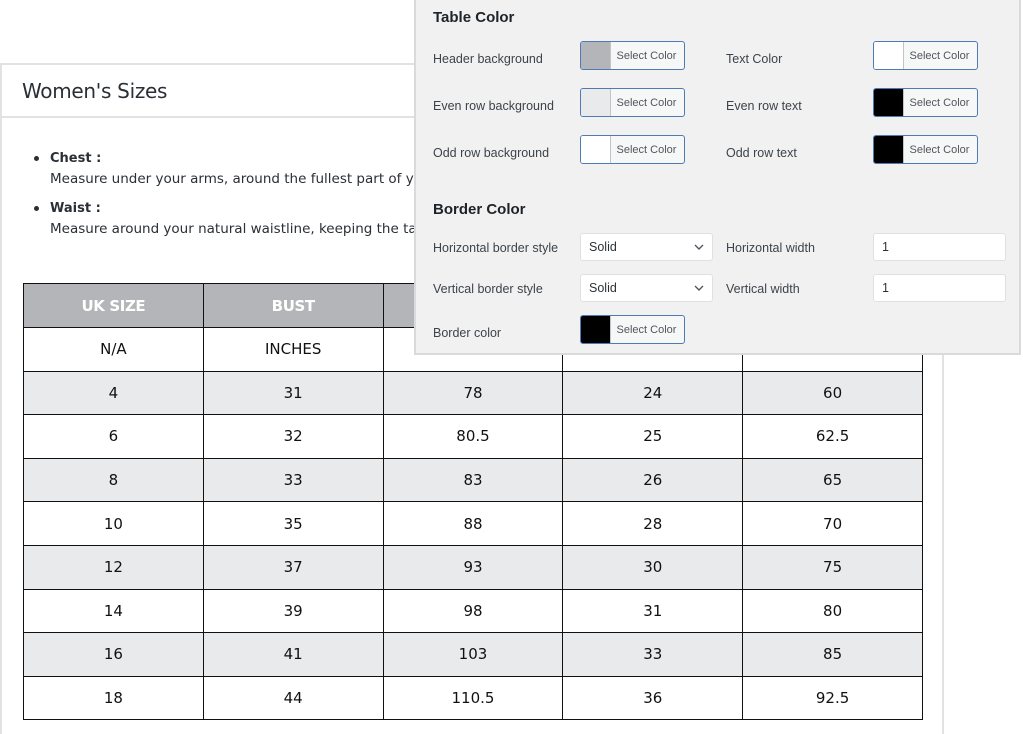 The image size is (1023, 734). Describe the element at coordinates (653, 523) in the screenshot. I see `table-cell: 28` at that location.